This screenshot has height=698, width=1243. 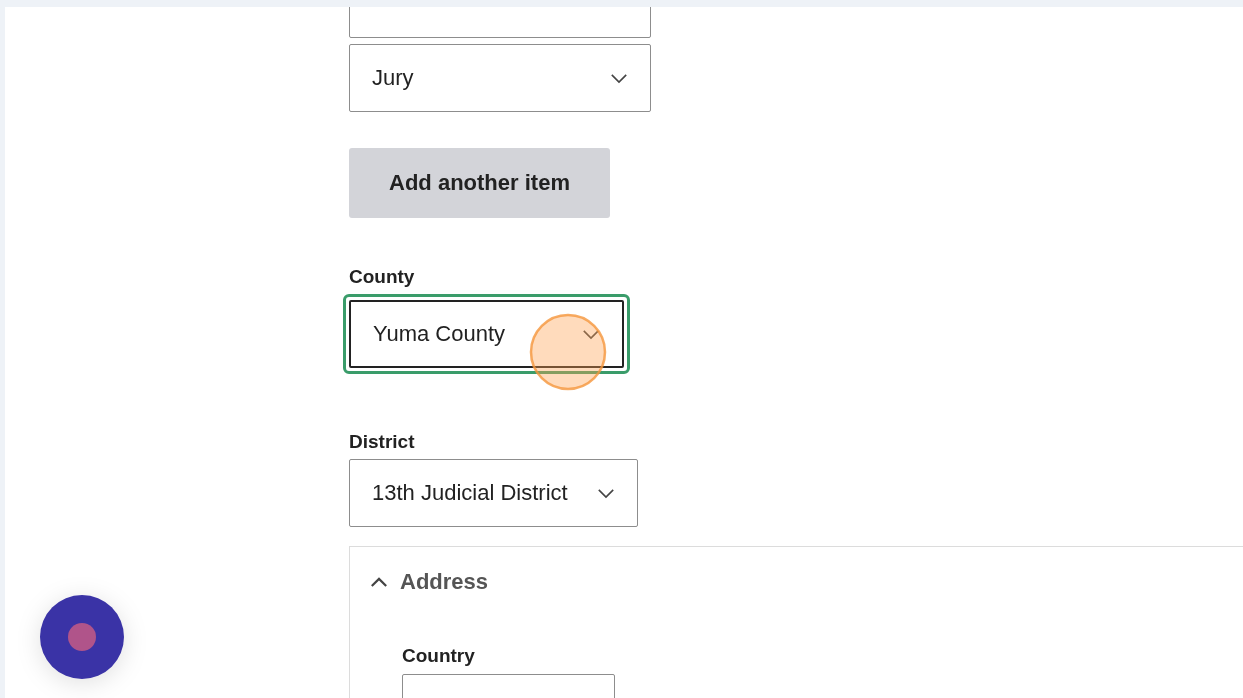 What do you see at coordinates (500, 78) in the screenshot?
I see `select-field: Jury` at bounding box center [500, 78].